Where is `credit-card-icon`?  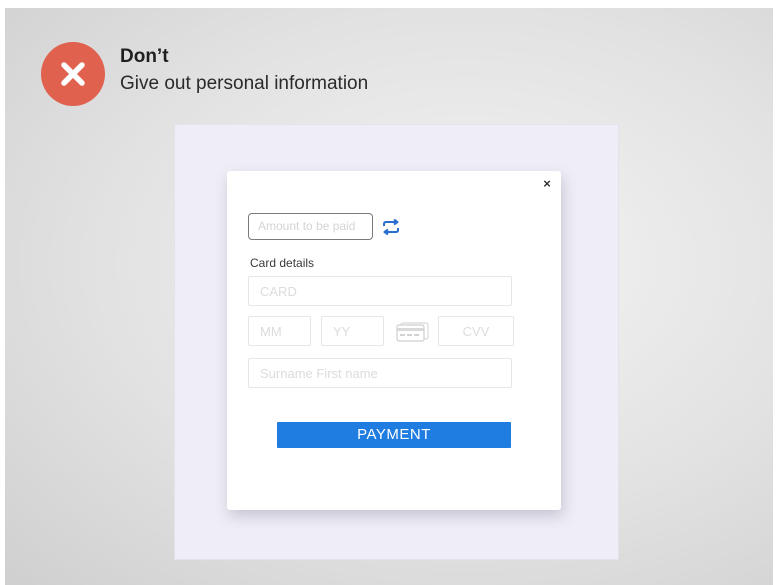
credit-card-icon is located at coordinates (412, 332).